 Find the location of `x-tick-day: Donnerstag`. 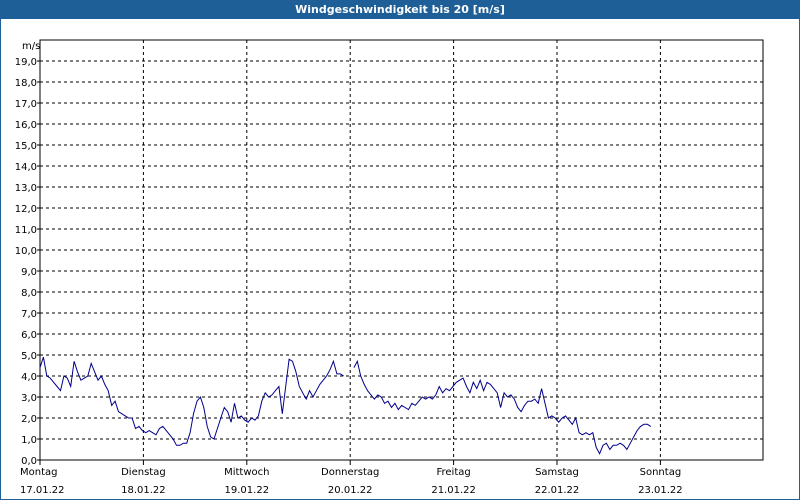

x-tick-day: Donnerstag is located at coordinates (350, 472).